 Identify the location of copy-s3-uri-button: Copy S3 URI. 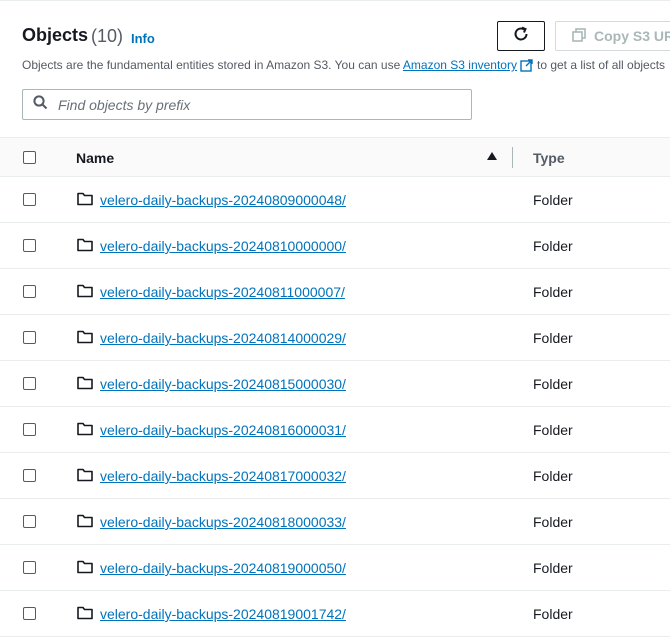
(612, 36).